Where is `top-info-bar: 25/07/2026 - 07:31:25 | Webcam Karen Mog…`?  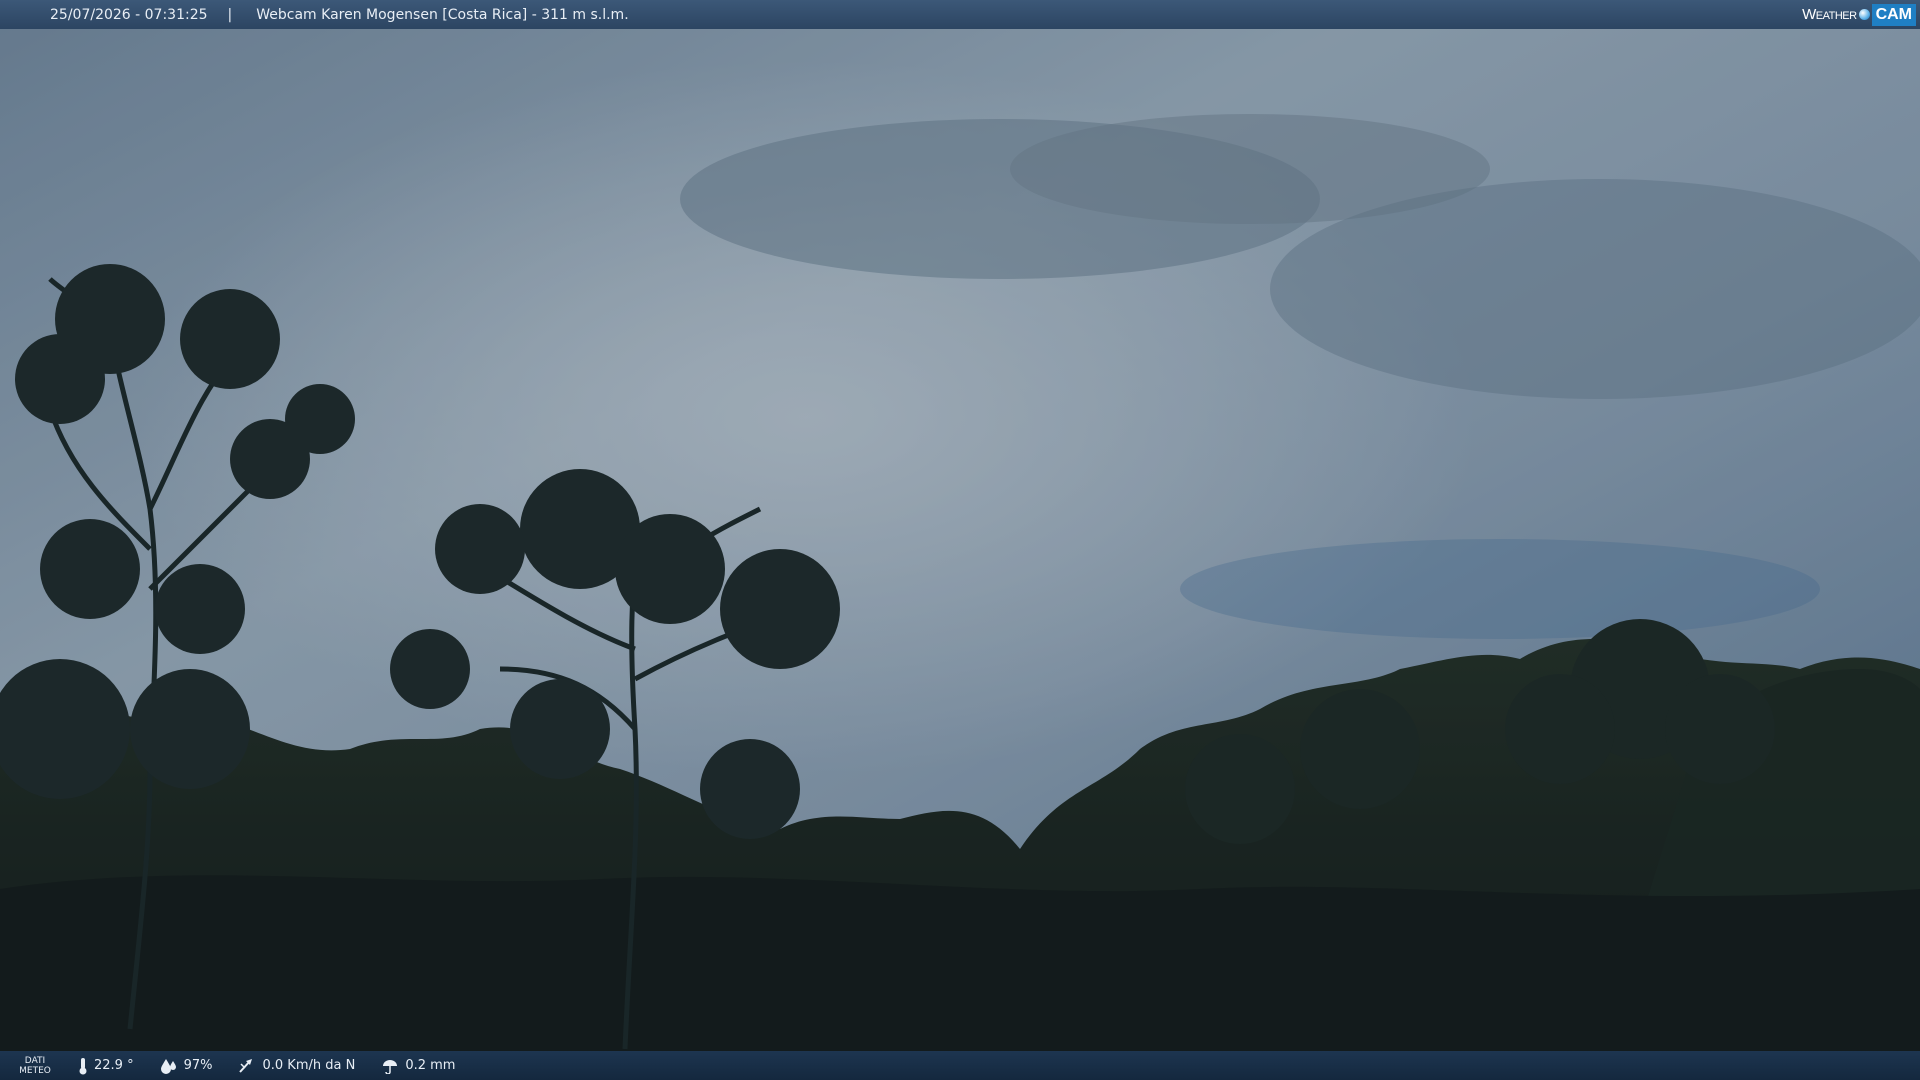 top-info-bar: 25/07/2026 - 07:31:25 | Webcam Karen Mog… is located at coordinates (960, 14).